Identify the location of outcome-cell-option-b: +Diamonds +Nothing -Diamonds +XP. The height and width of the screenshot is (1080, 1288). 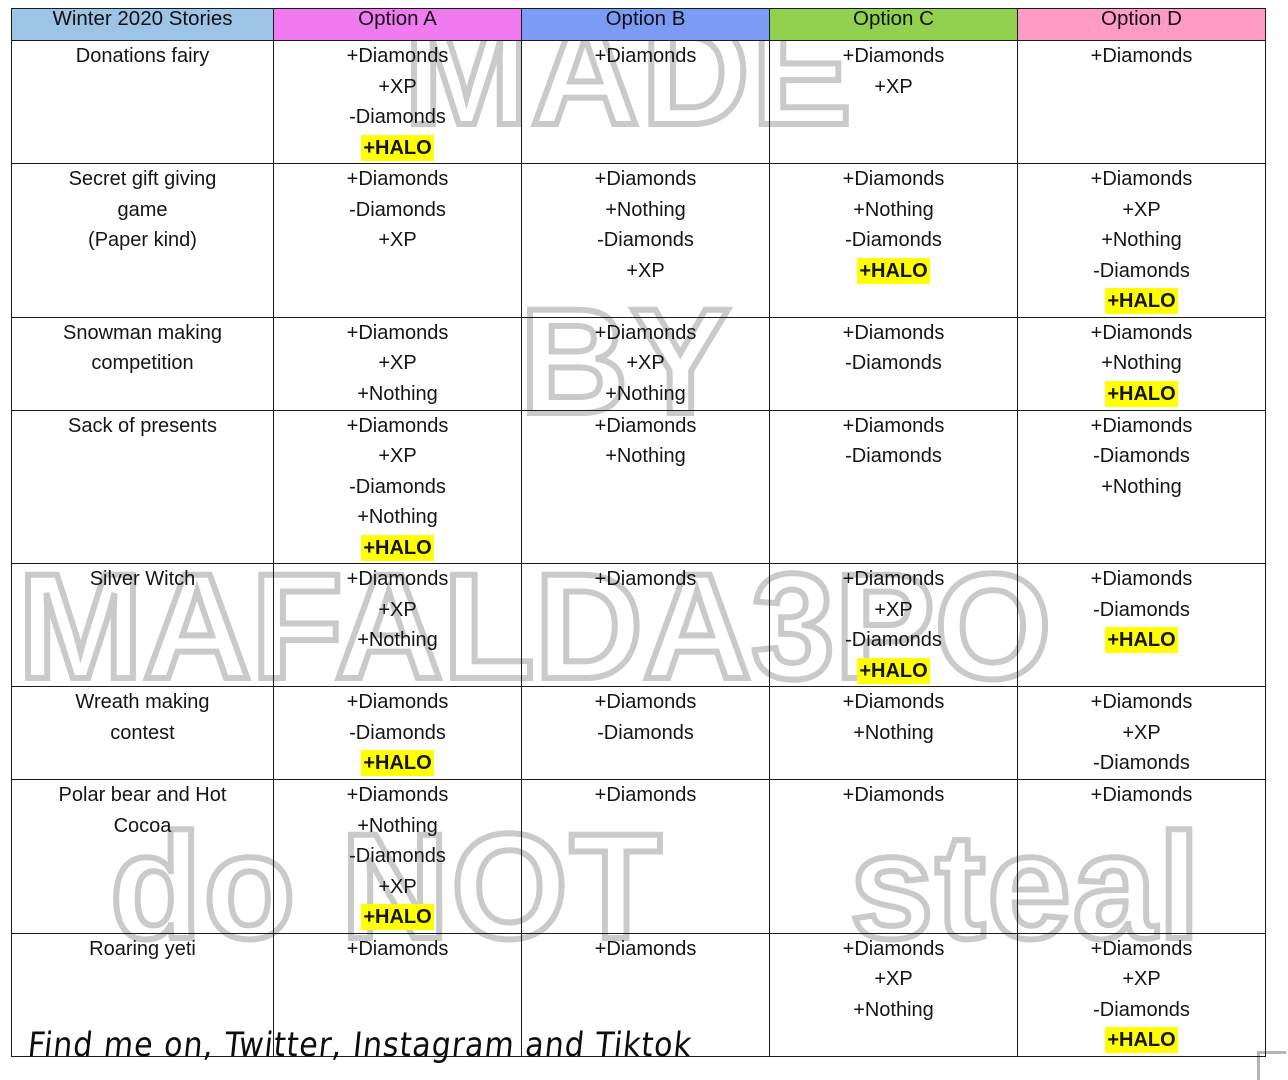
(645, 240).